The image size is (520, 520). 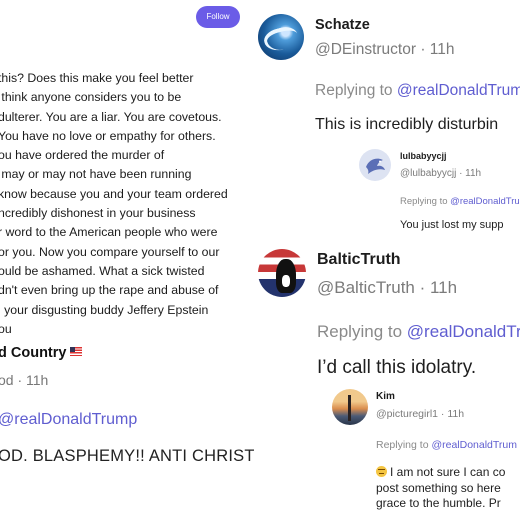 What do you see at coordinates (218, 17) in the screenshot?
I see `follow-button: Follow` at bounding box center [218, 17].